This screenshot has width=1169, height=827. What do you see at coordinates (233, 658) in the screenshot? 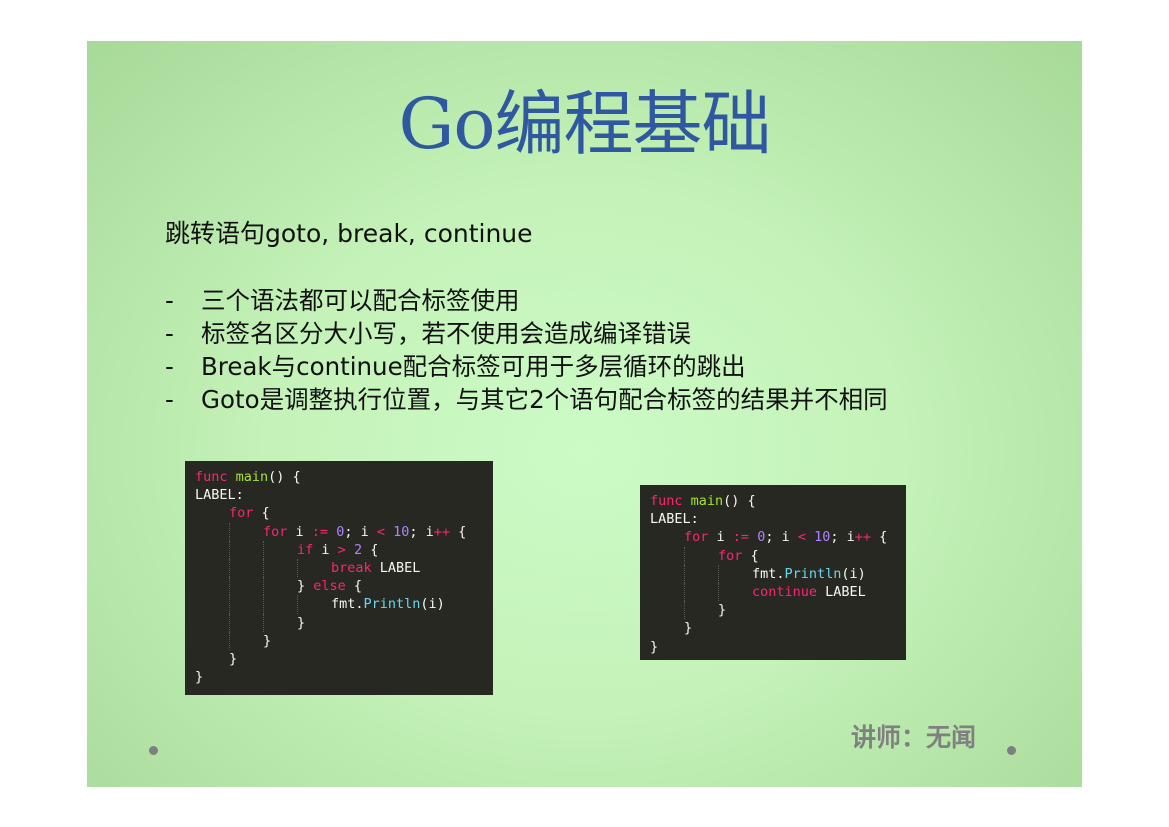
I see `code-line-10: }` at bounding box center [233, 658].